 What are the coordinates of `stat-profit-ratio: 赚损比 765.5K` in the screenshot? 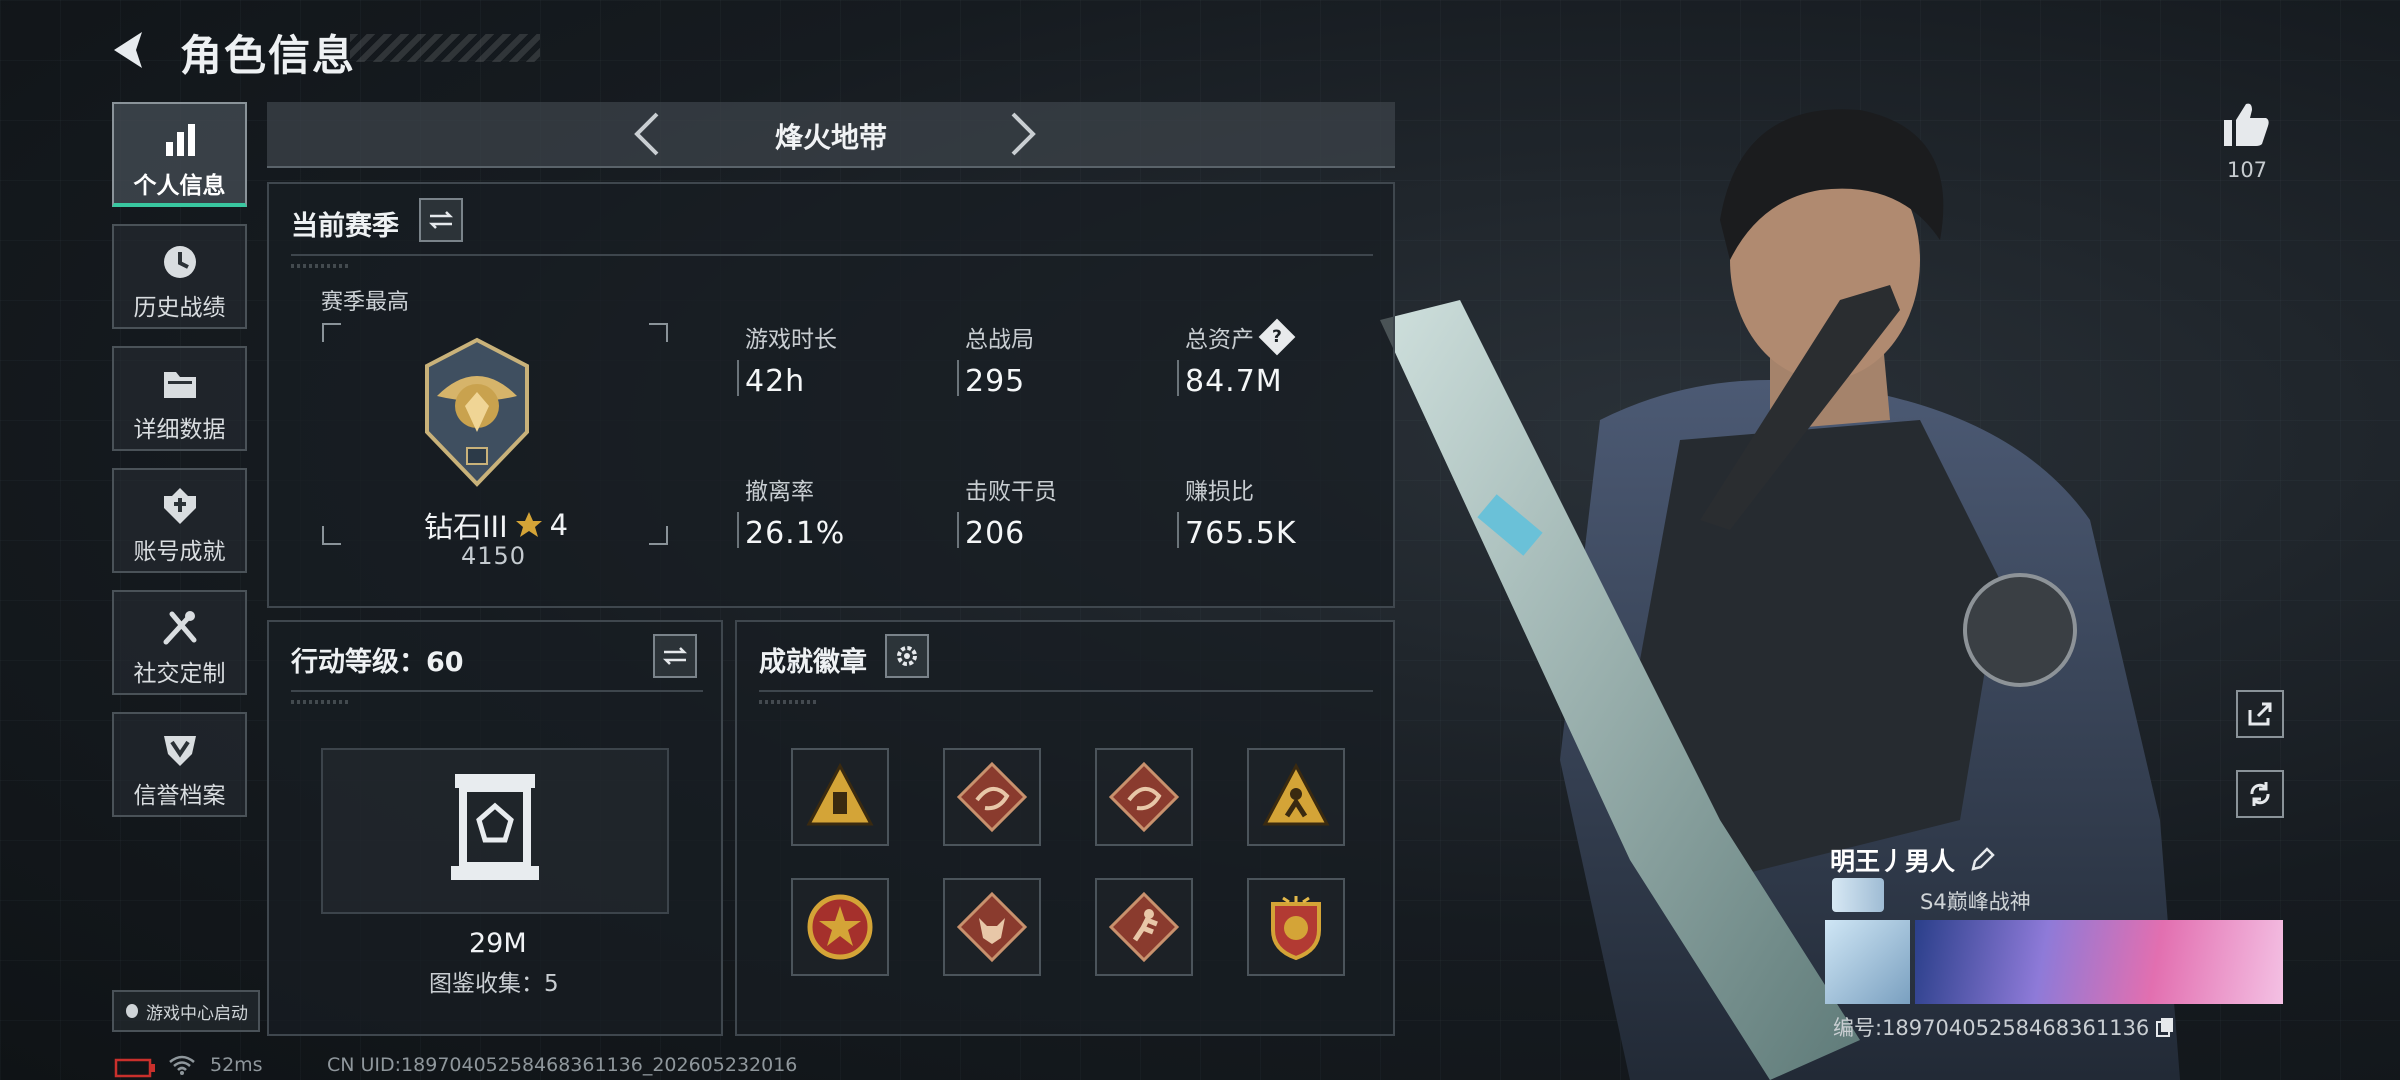 It's located at (1281, 511).